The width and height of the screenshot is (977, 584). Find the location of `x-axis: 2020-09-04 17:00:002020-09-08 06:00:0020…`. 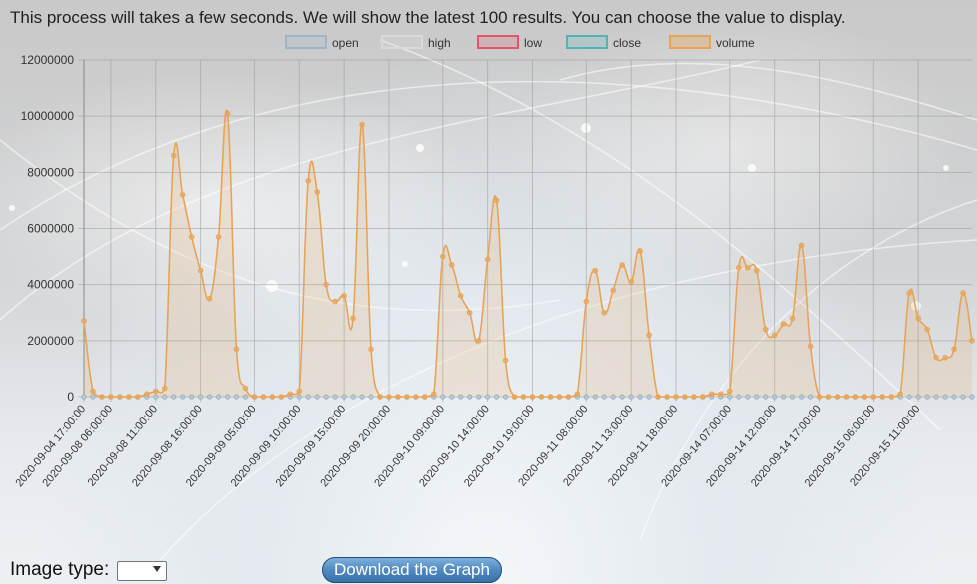

x-axis: 2020-09-04 17:00:002020-09-08 06:00:0020… is located at coordinates (467, 446).